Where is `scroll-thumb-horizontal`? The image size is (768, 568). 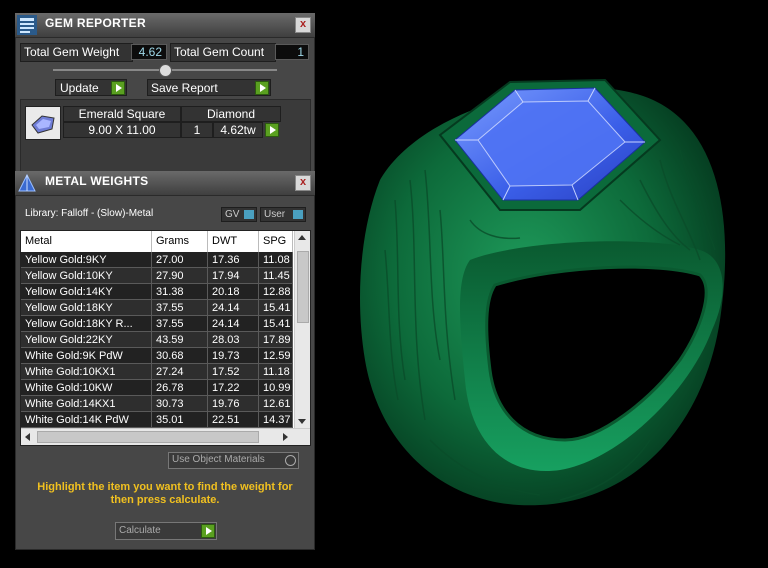 scroll-thumb-horizontal is located at coordinates (148, 437).